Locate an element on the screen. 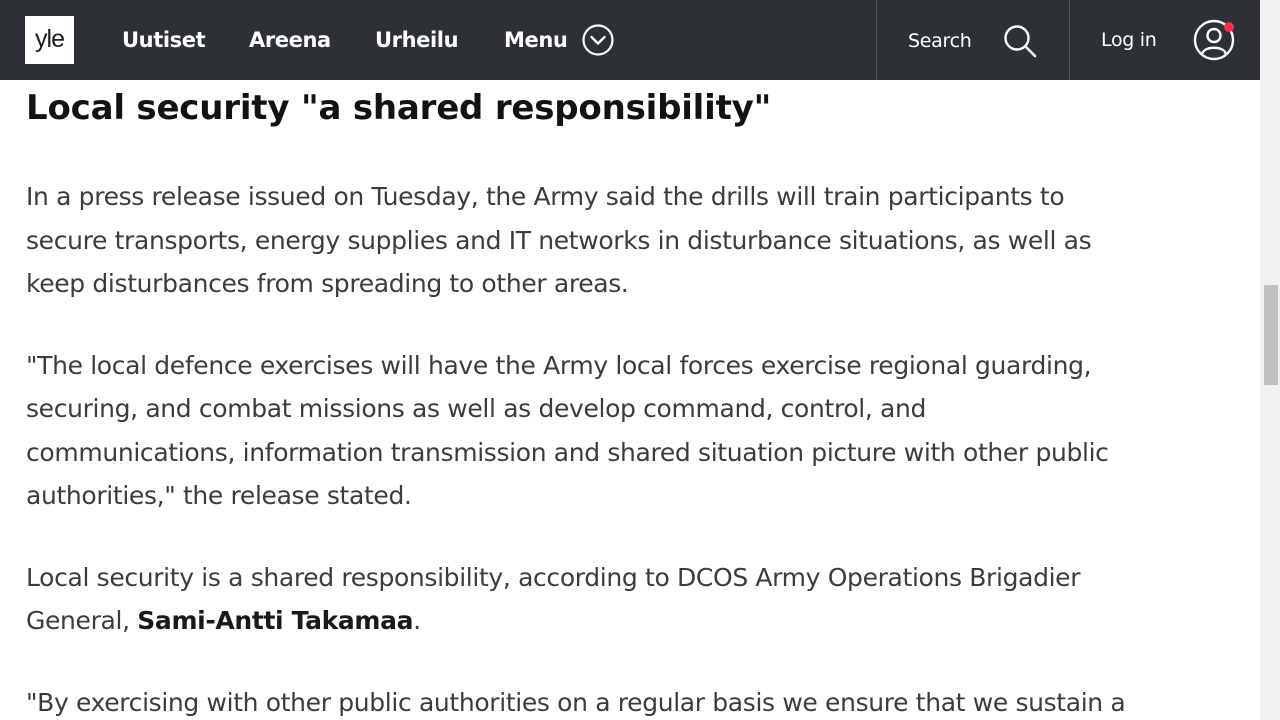 This screenshot has height=720, width=1280. nav-uutiset: Uutiset is located at coordinates (164, 40).